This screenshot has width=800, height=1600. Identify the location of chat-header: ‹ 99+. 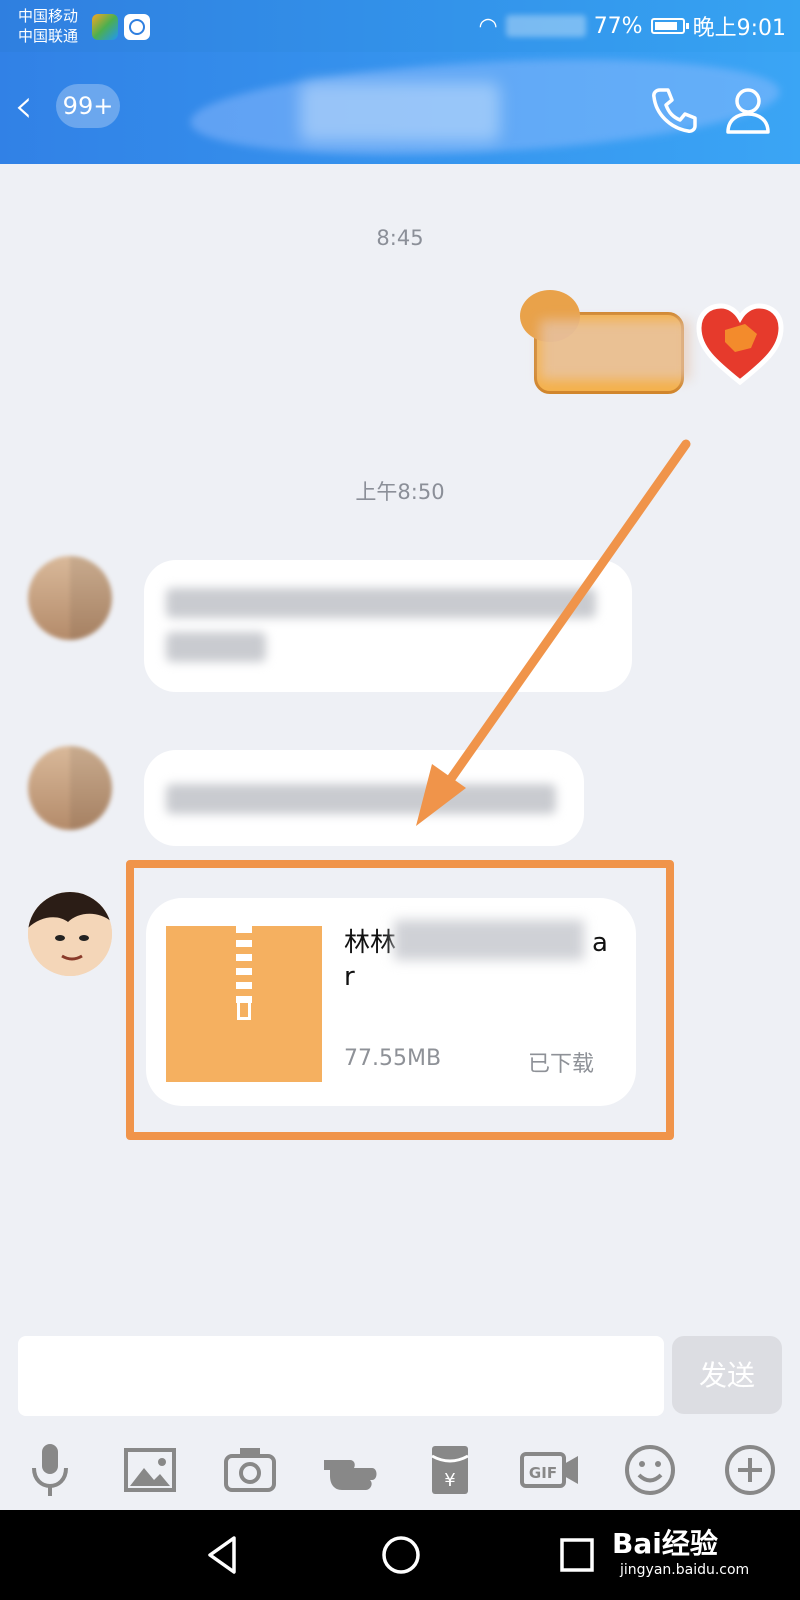
(400, 107).